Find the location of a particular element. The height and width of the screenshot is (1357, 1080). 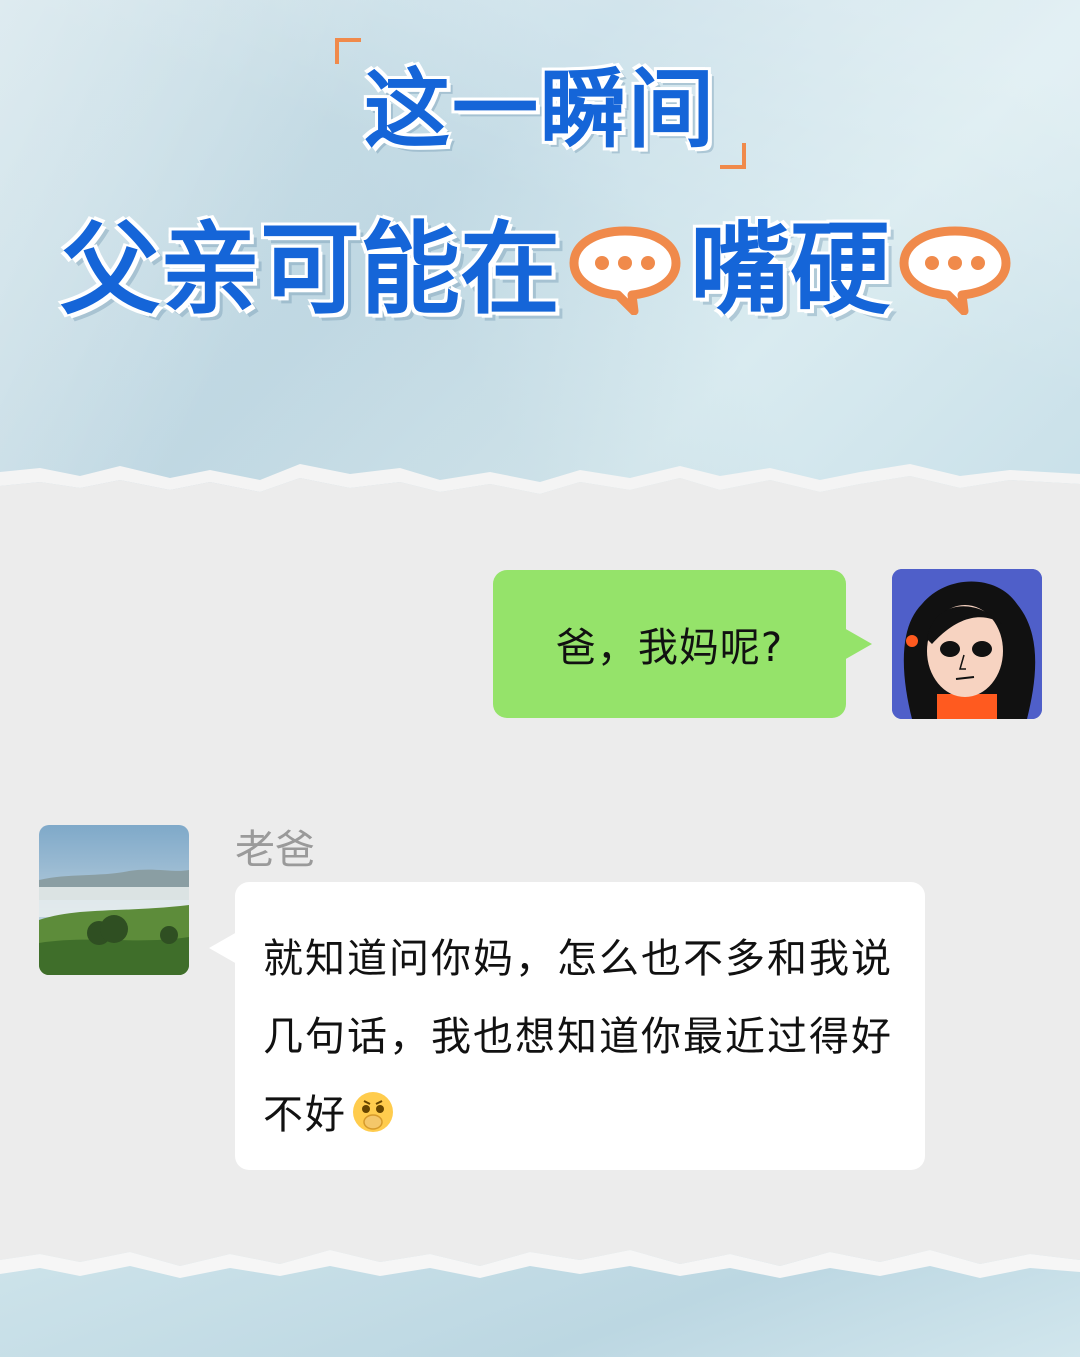

emoji-pleading-icon is located at coordinates (373, 1112).